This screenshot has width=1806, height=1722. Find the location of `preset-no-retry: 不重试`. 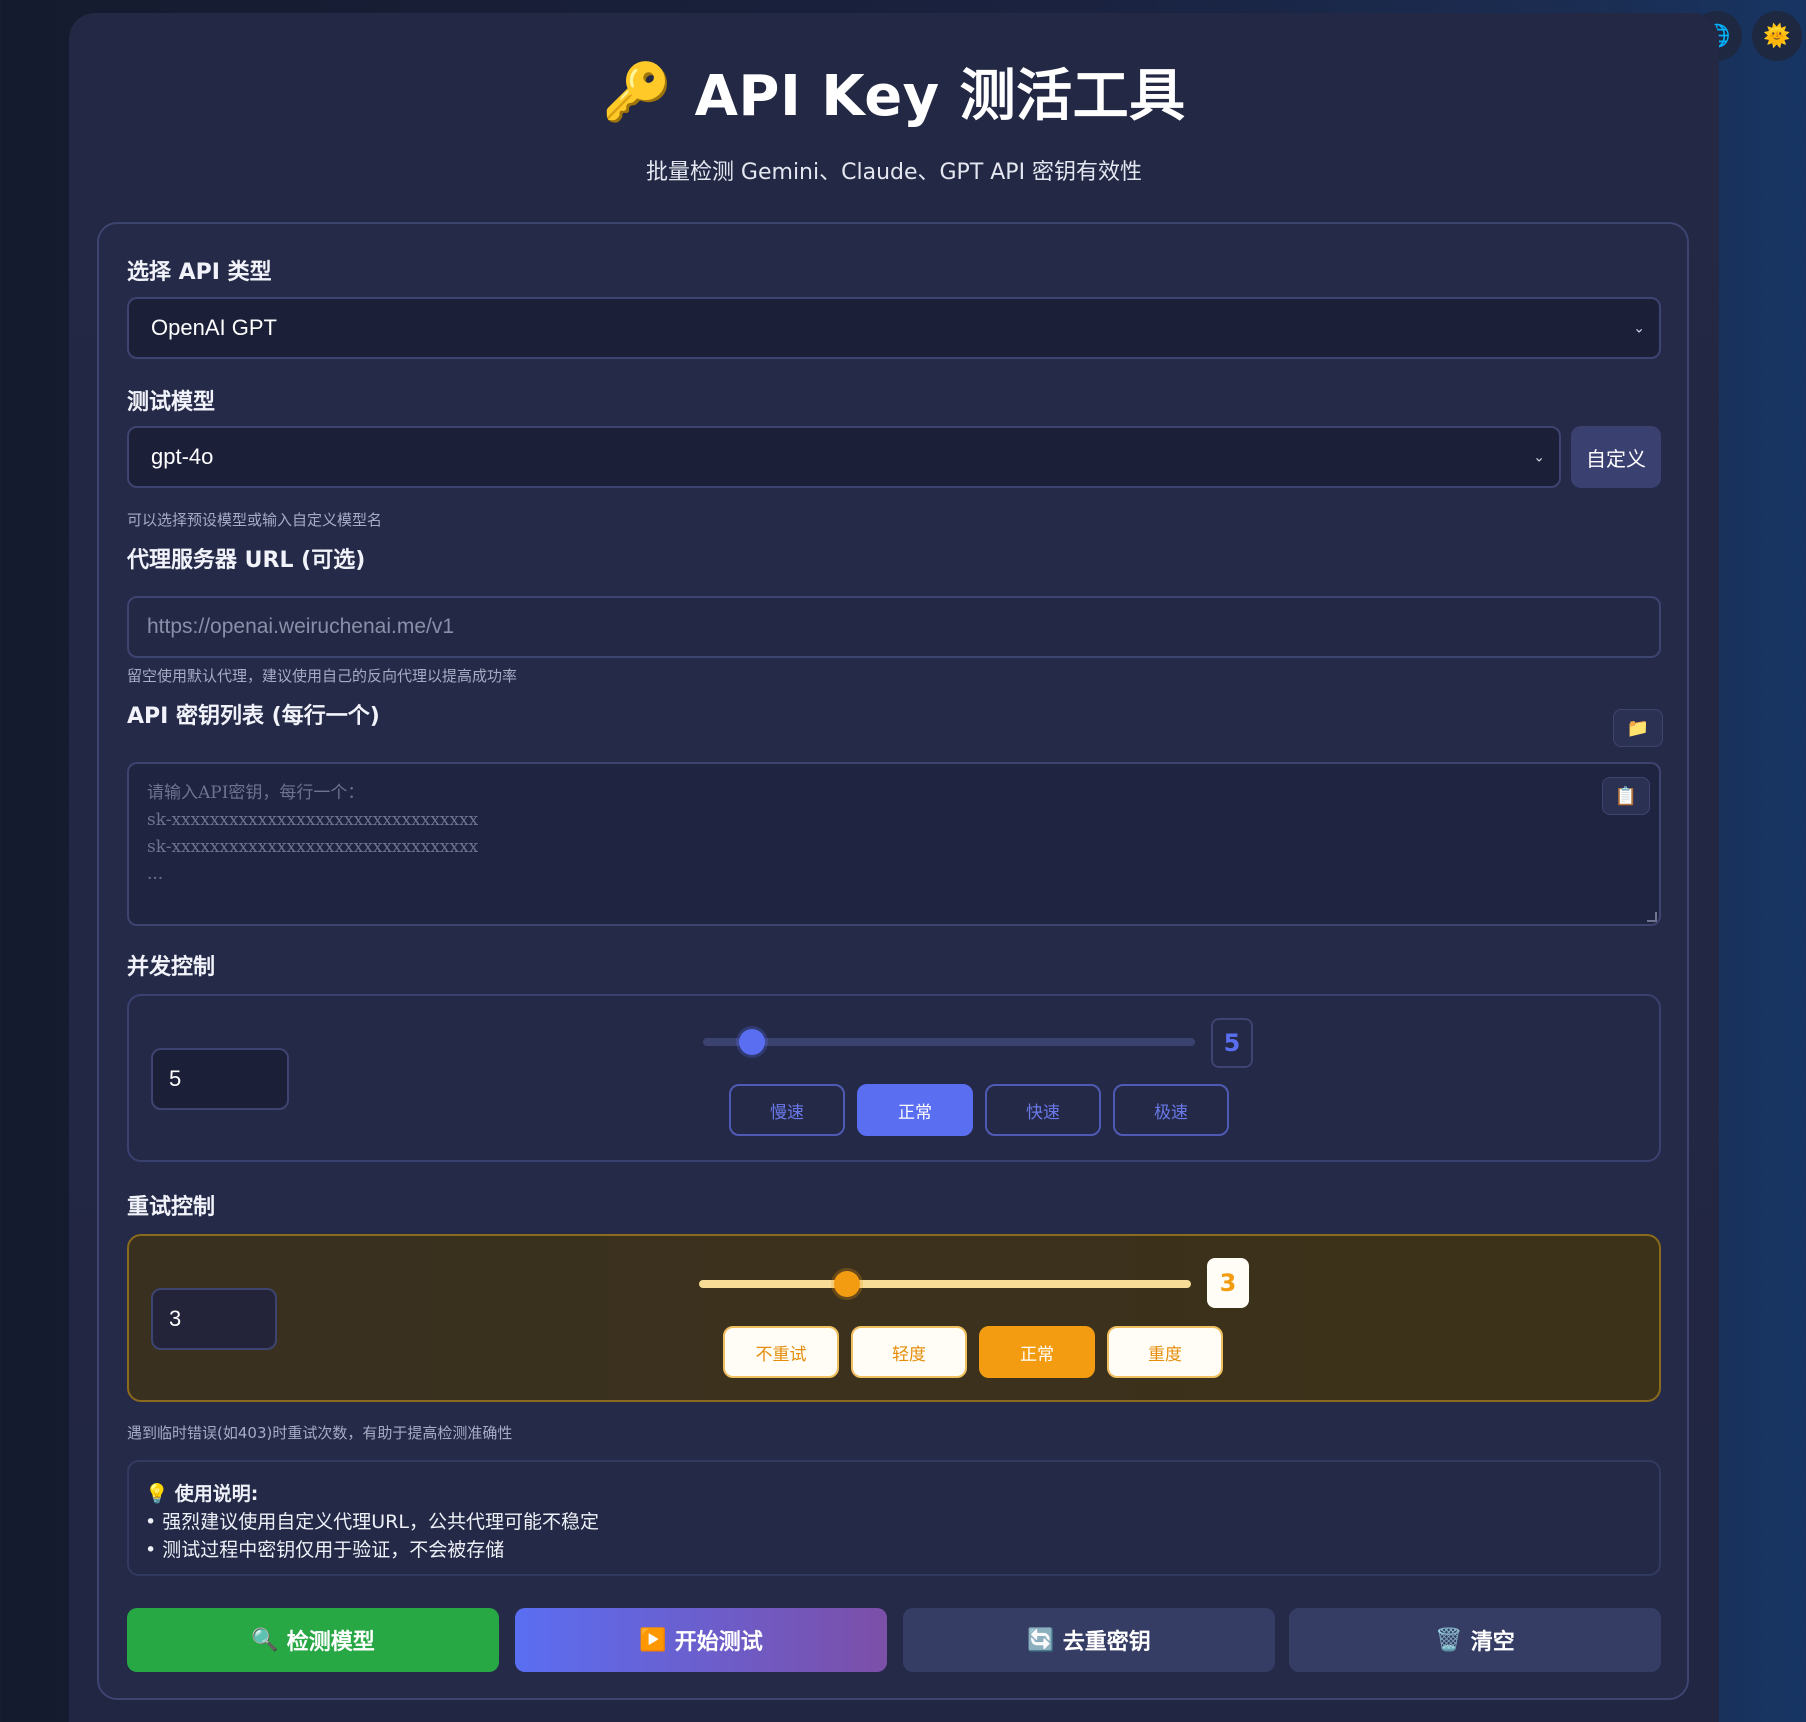

preset-no-retry: 不重试 is located at coordinates (781, 1352).